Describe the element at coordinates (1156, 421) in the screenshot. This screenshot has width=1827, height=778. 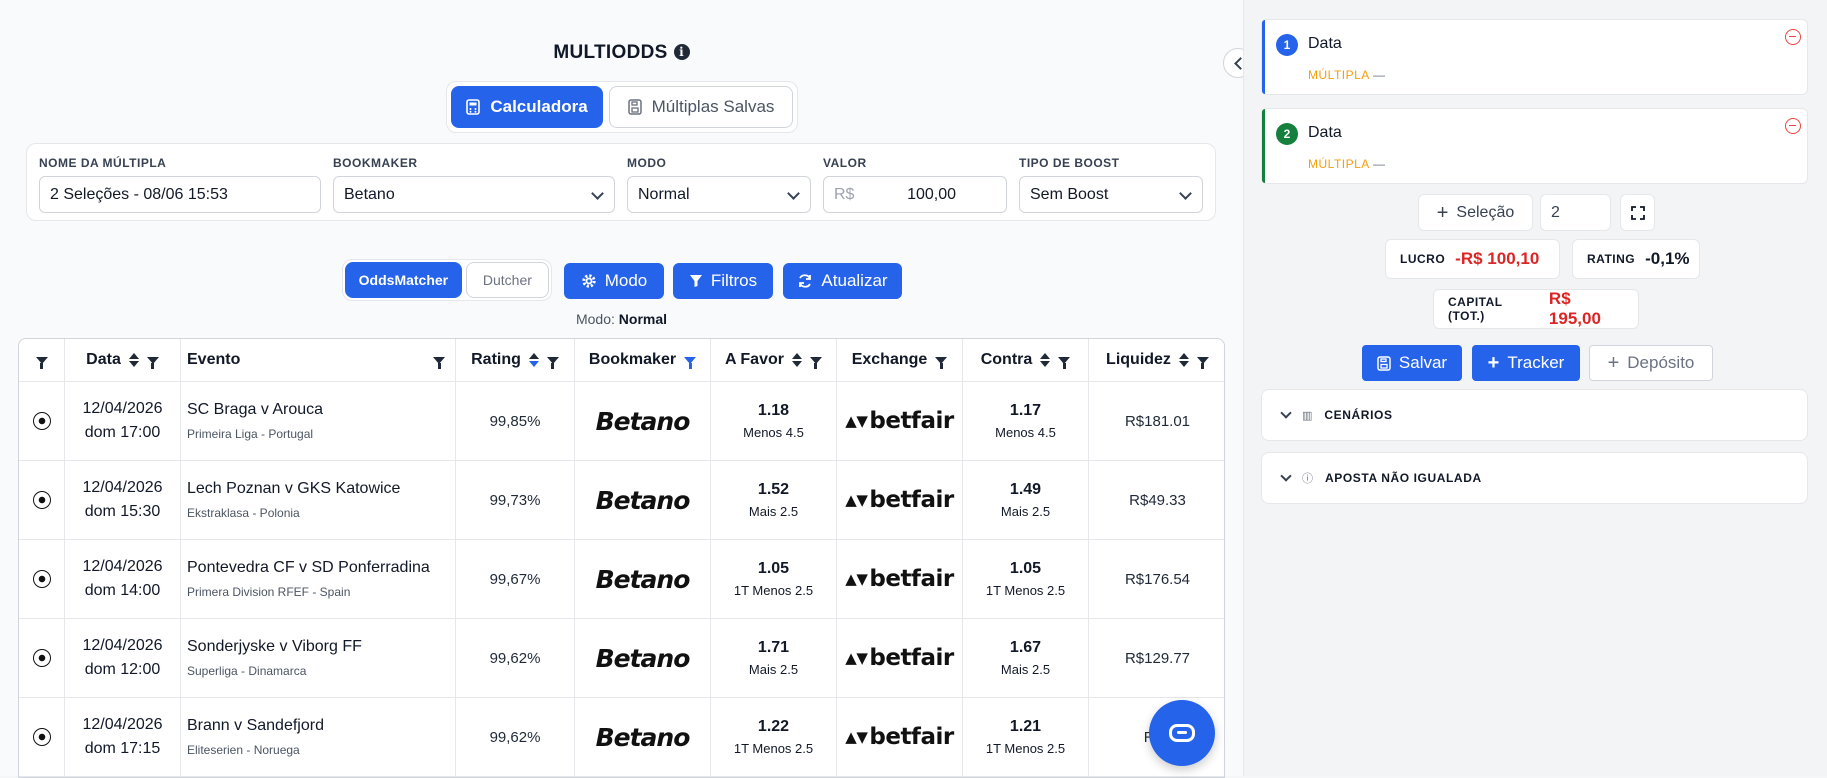
I see `cell-liquidez: R$181.01` at that location.